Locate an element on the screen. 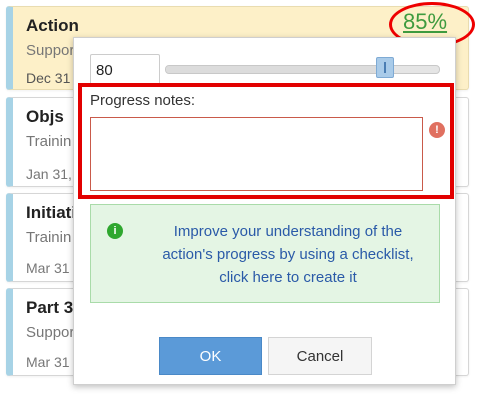 The height and width of the screenshot is (420, 480). error-icon: ! is located at coordinates (437, 130).